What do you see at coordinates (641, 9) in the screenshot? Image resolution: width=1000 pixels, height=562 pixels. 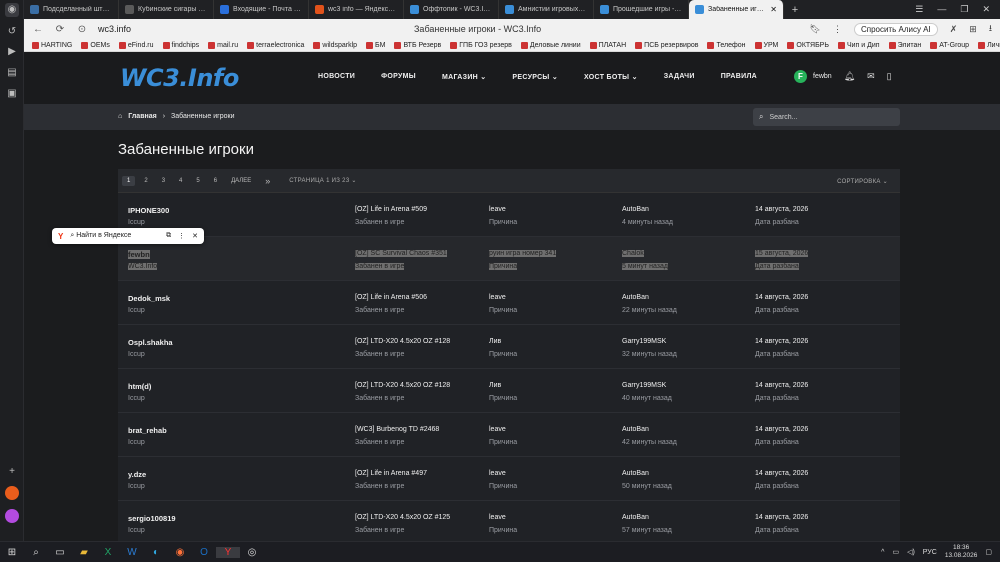 I see `browser-tab: Прошедшие игры - WC` at bounding box center [641, 9].